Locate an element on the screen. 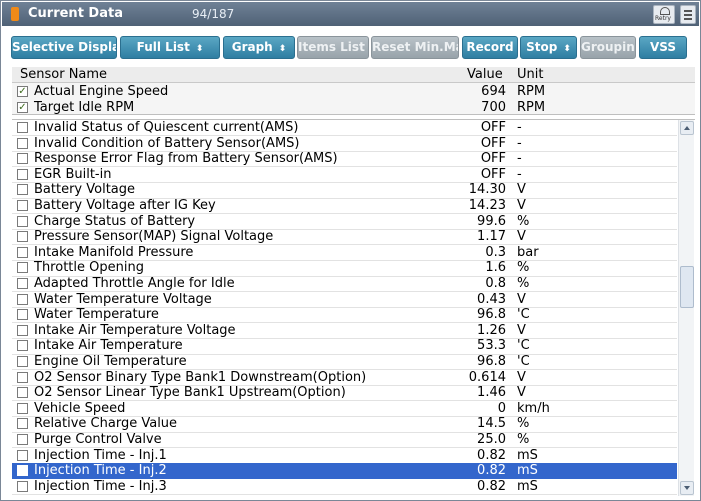  scroll-up-arrow-icon is located at coordinates (687, 128).